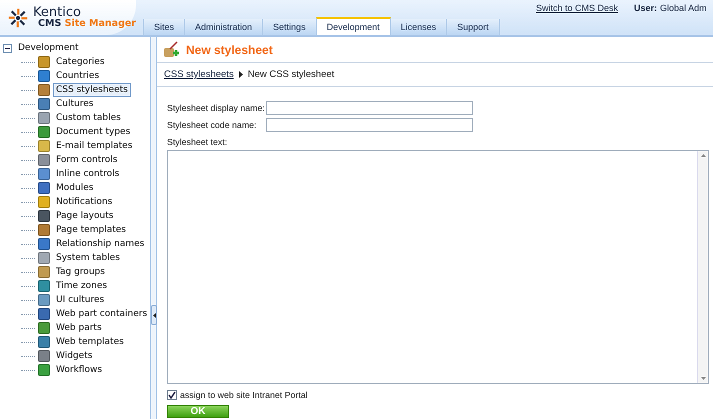 The width and height of the screenshot is (713, 419). Describe the element at coordinates (212, 125) in the screenshot. I see `field-label: Stylesheet code name:` at that location.